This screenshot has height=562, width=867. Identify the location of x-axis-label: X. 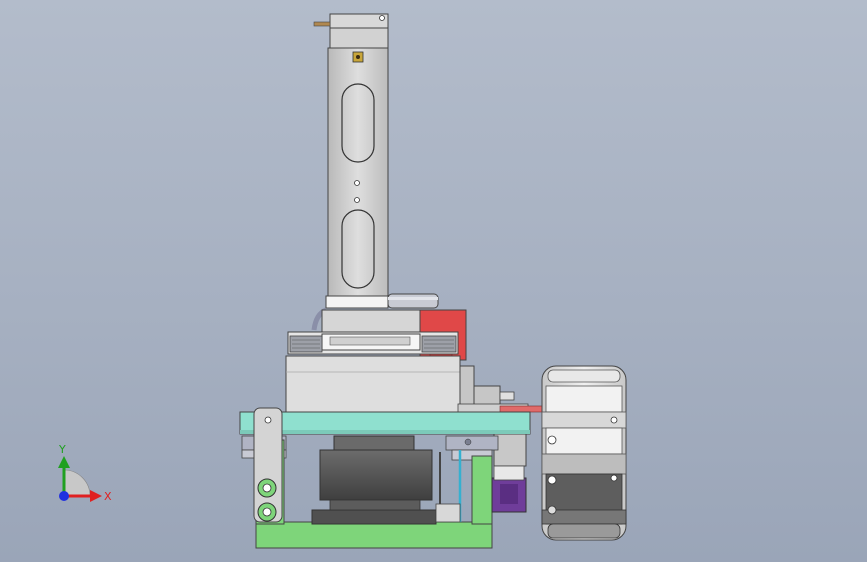
(108, 496).